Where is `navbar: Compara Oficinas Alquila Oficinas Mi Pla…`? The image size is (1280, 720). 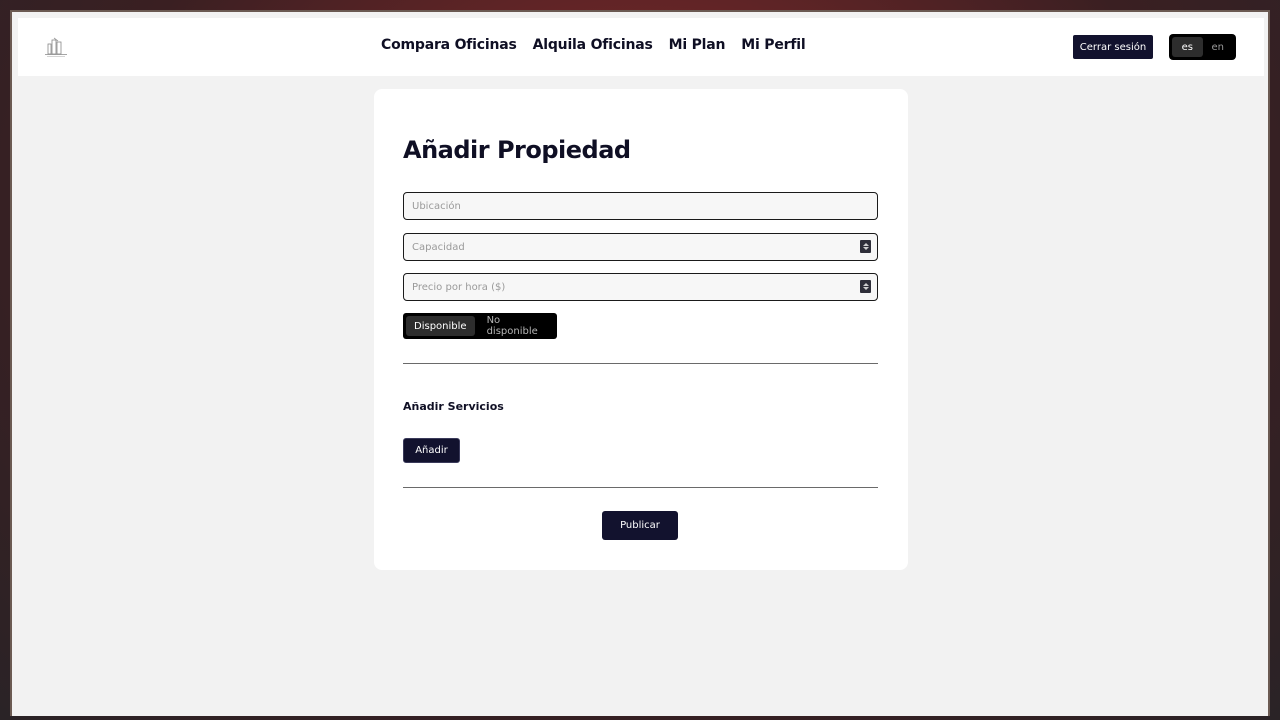 navbar: Compara Oficinas Alquila Oficinas Mi Pla… is located at coordinates (641, 47).